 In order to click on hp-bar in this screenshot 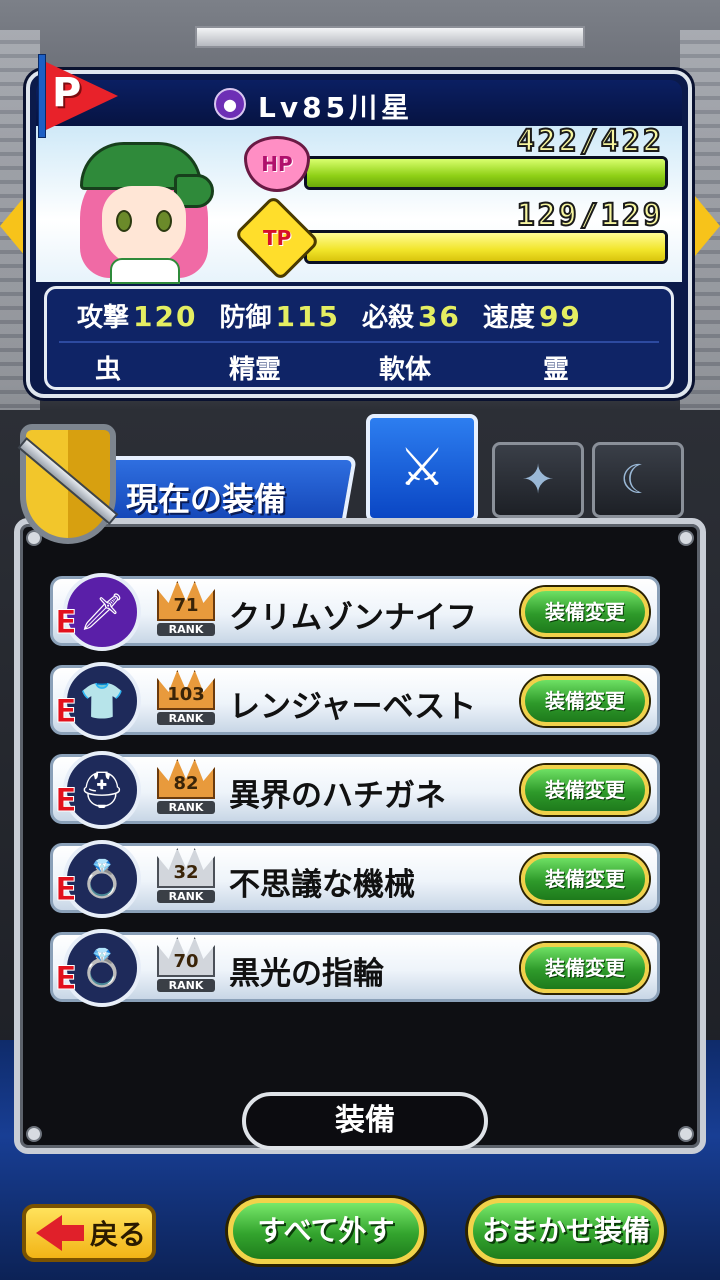, I will do `click(486, 173)`.